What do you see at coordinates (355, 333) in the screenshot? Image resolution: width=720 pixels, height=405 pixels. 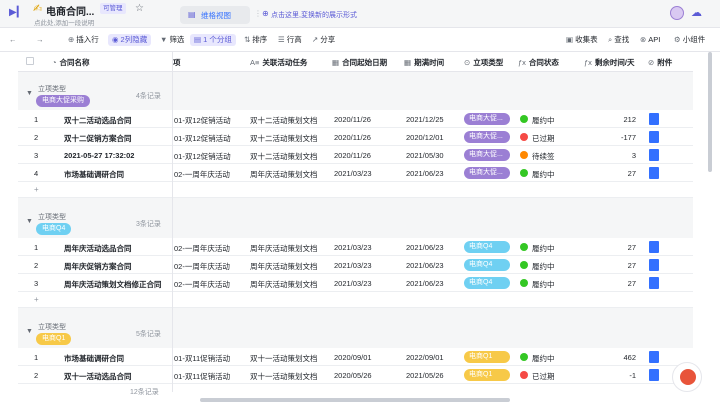 I see `group-header: ▼ 立项类型 电商Q1 5条记录` at bounding box center [355, 333].